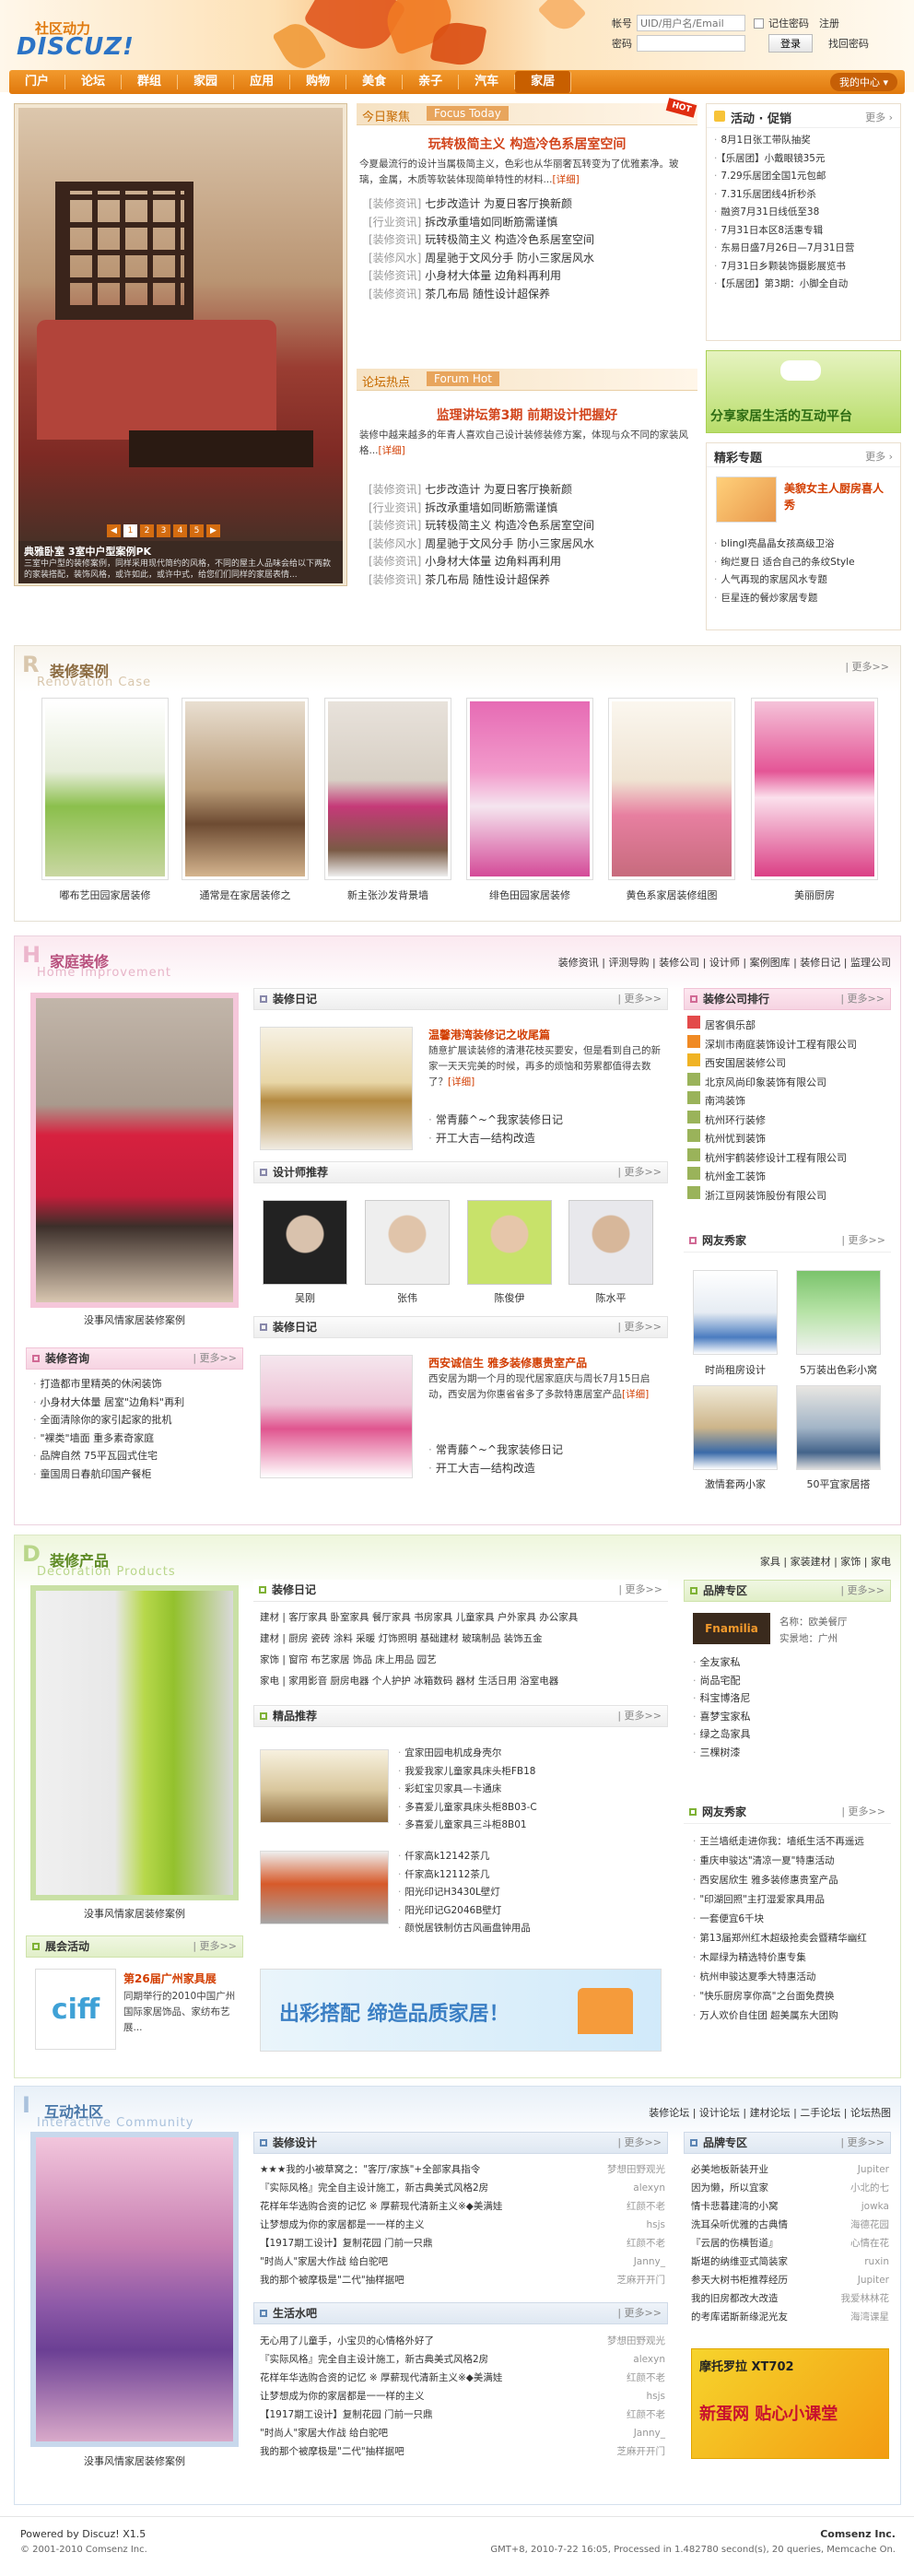 This screenshot has height=2576, width=914. Describe the element at coordinates (870, 2225) in the screenshot. I see `post-author: 海德花园` at that location.